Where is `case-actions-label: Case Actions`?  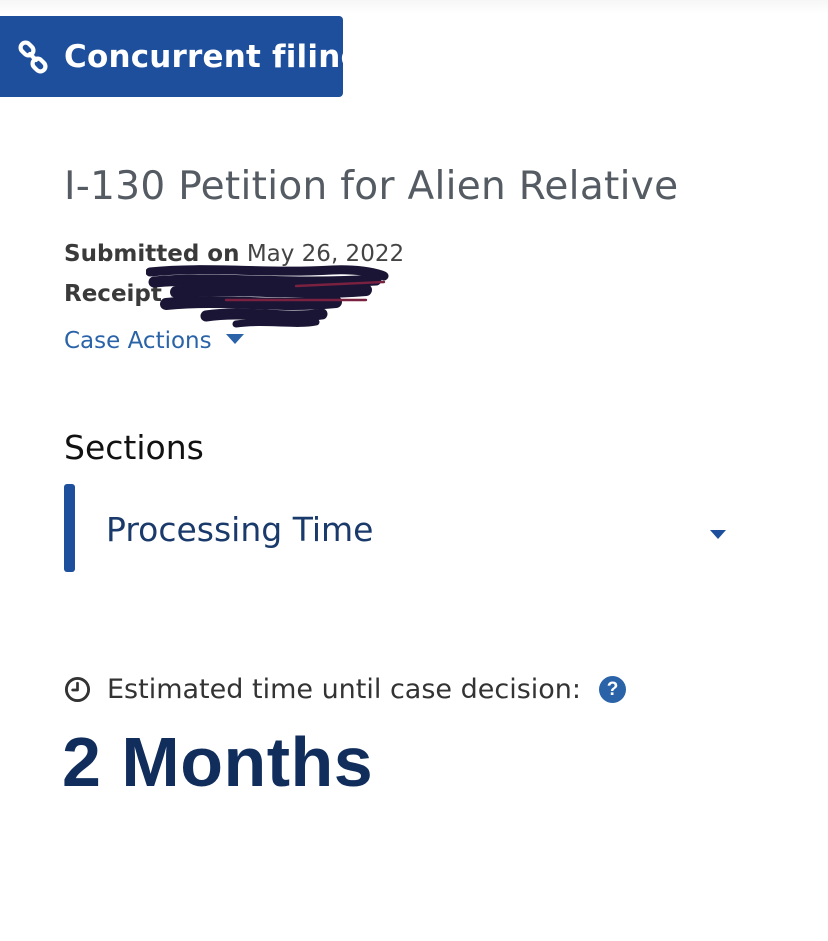 case-actions-label: Case Actions is located at coordinates (138, 341).